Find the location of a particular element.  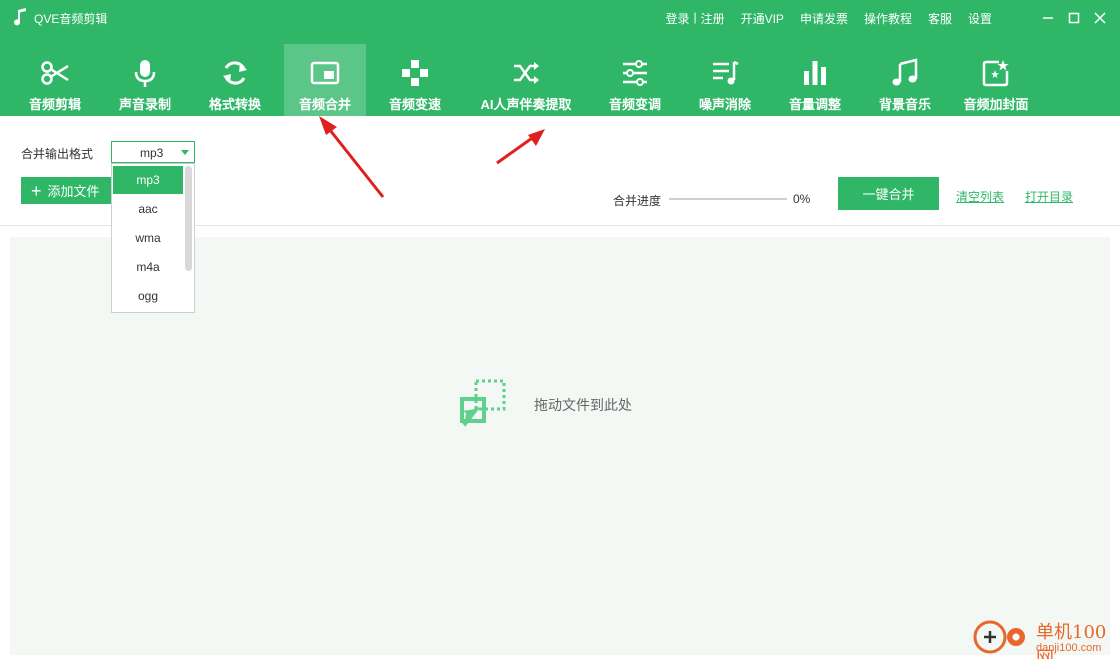

output-format-select: mp3 is located at coordinates (153, 152).